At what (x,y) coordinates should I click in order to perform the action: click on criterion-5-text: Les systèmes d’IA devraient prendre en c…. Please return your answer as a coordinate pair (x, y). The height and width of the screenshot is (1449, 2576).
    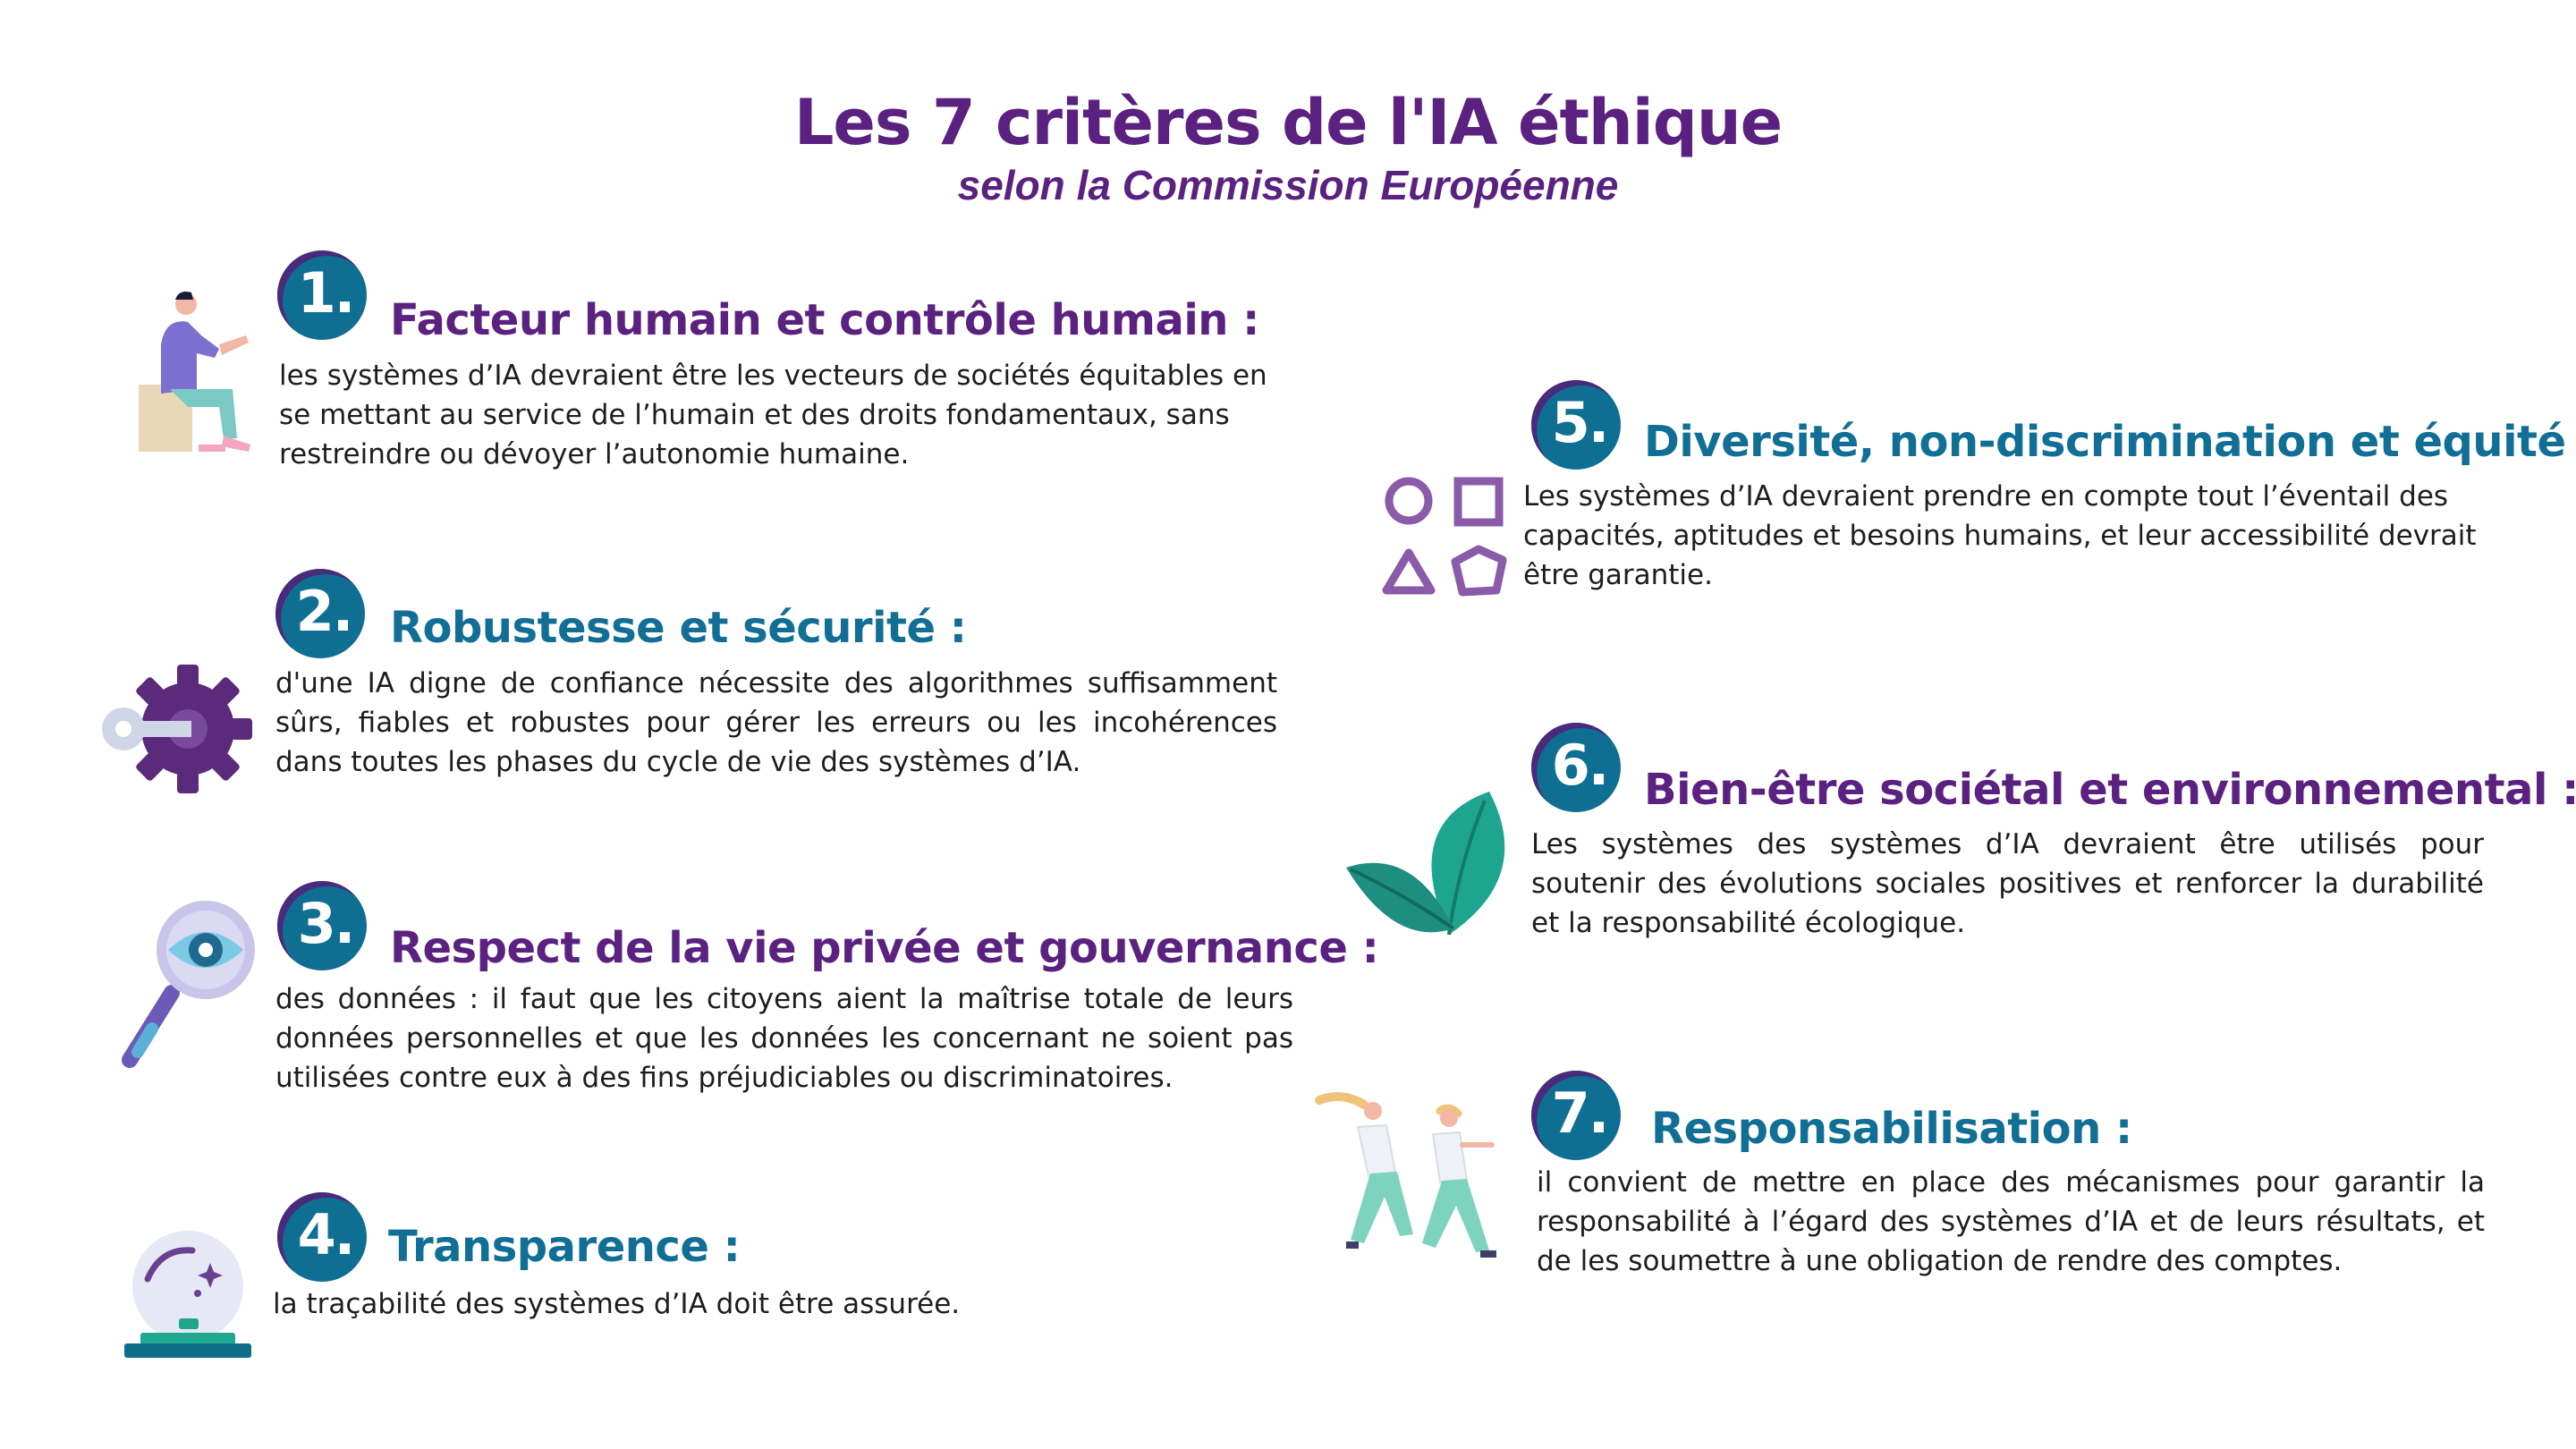
    Looking at the image, I should click on (2000, 535).